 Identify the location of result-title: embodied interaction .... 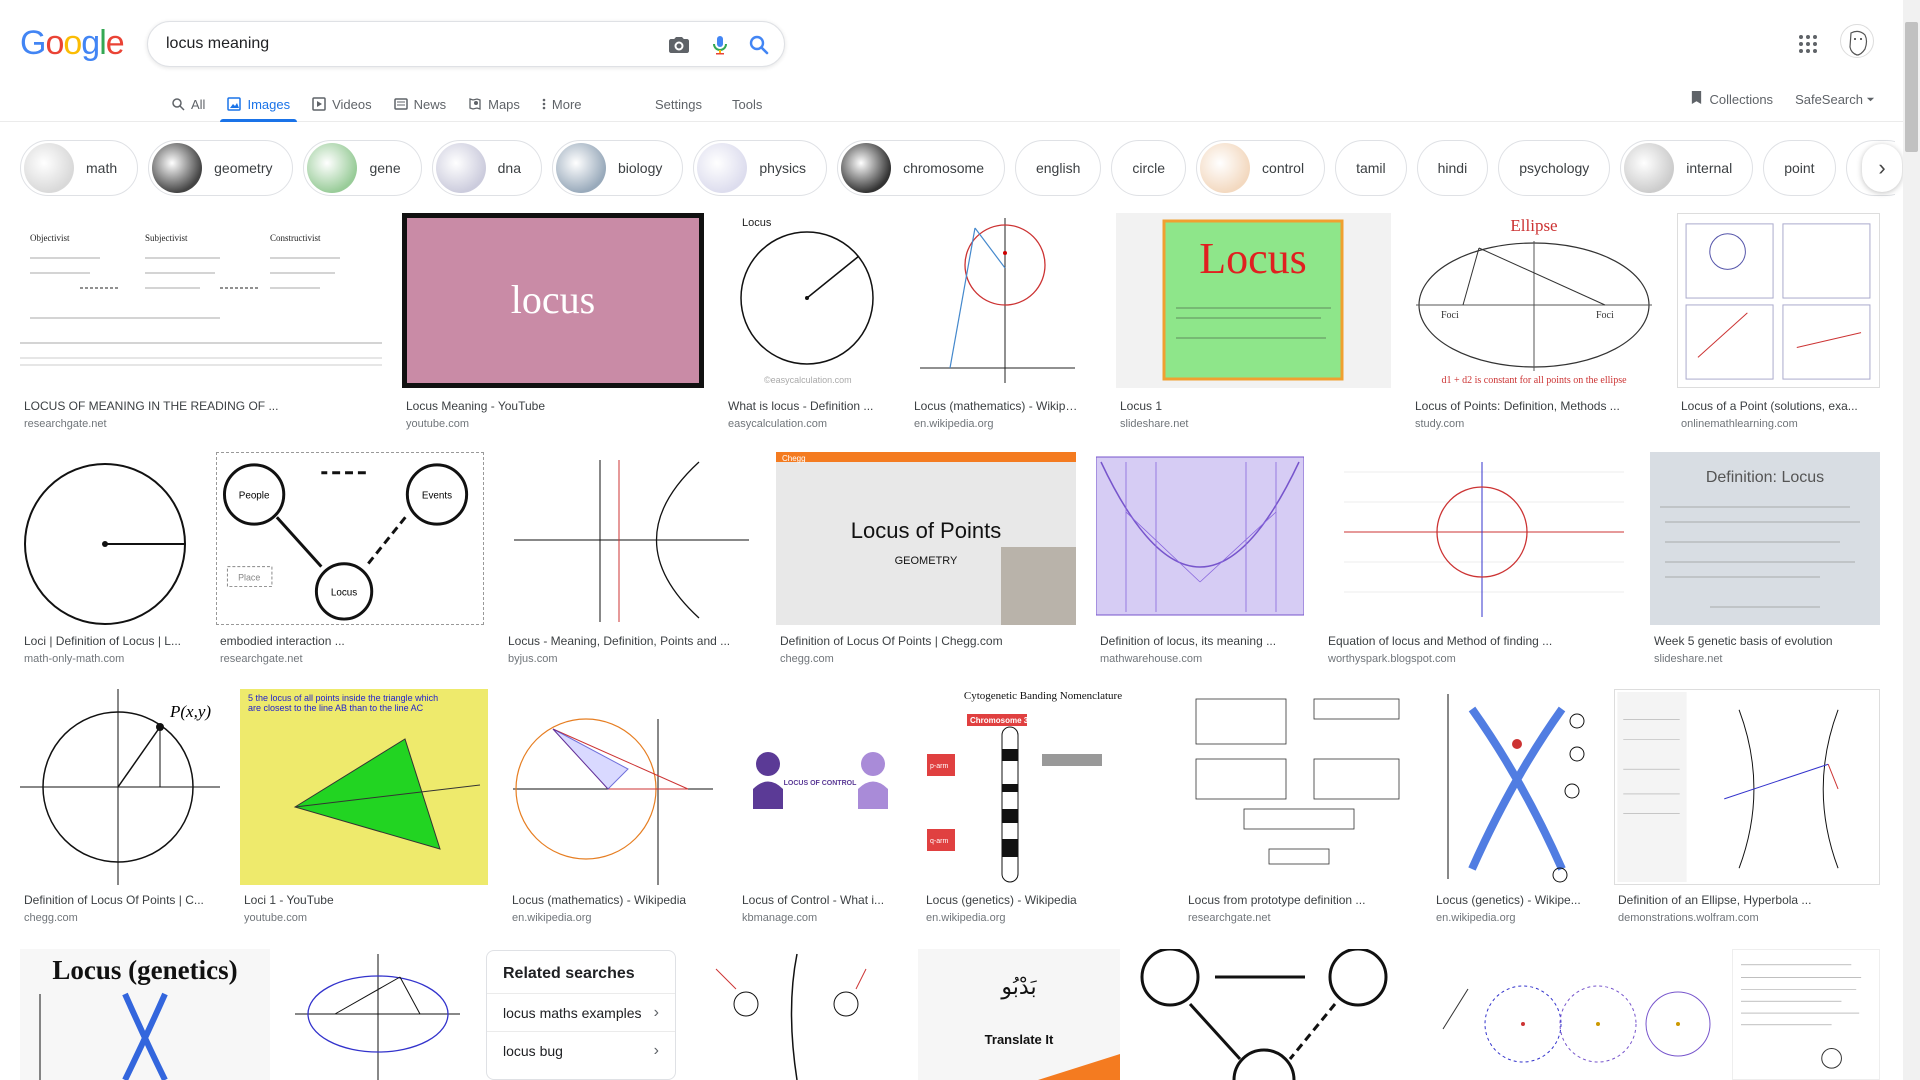
(352, 641).